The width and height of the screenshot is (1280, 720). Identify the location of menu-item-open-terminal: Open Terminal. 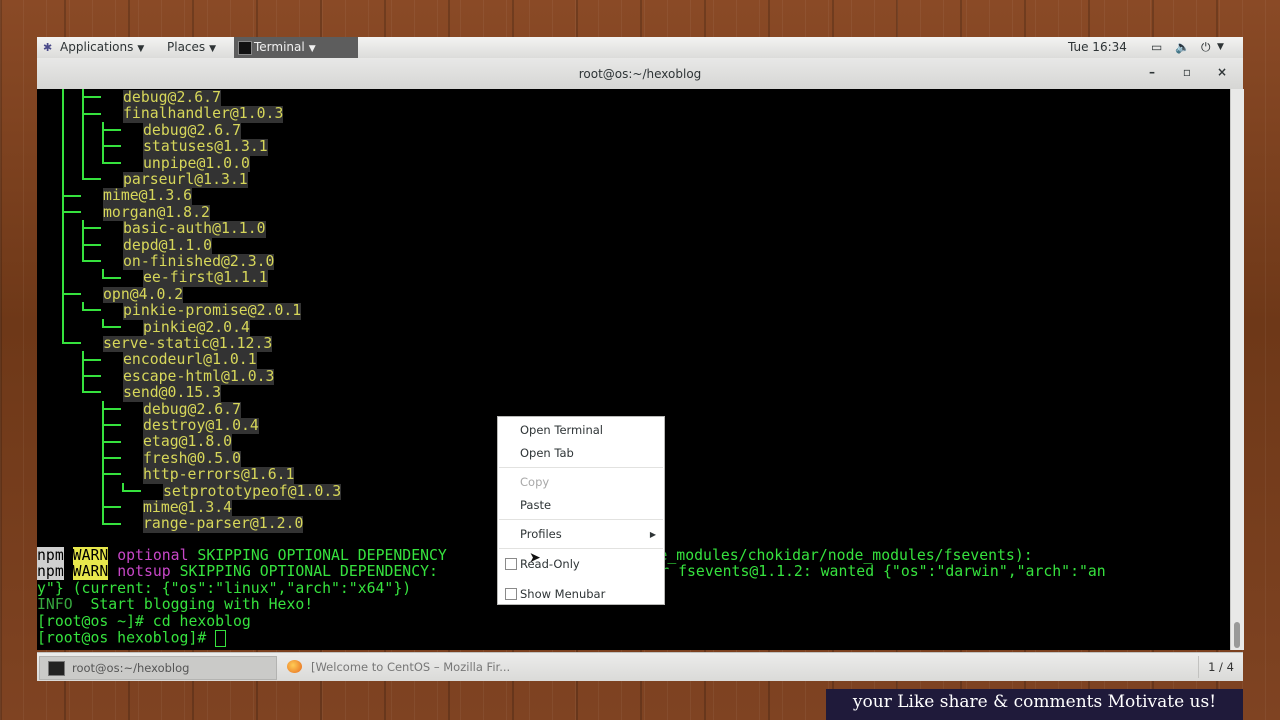
(561, 430).